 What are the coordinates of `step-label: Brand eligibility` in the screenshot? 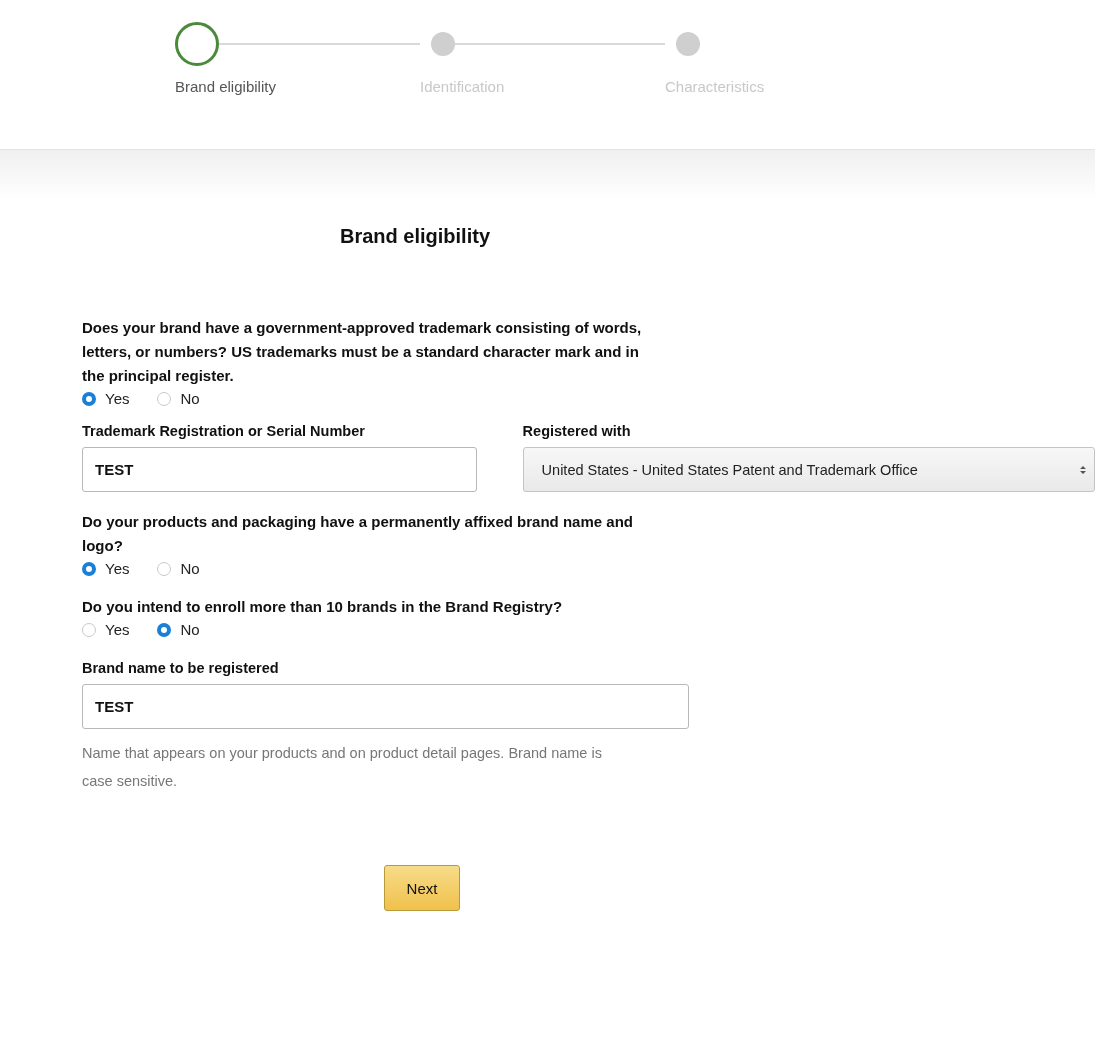 It's located at (226, 86).